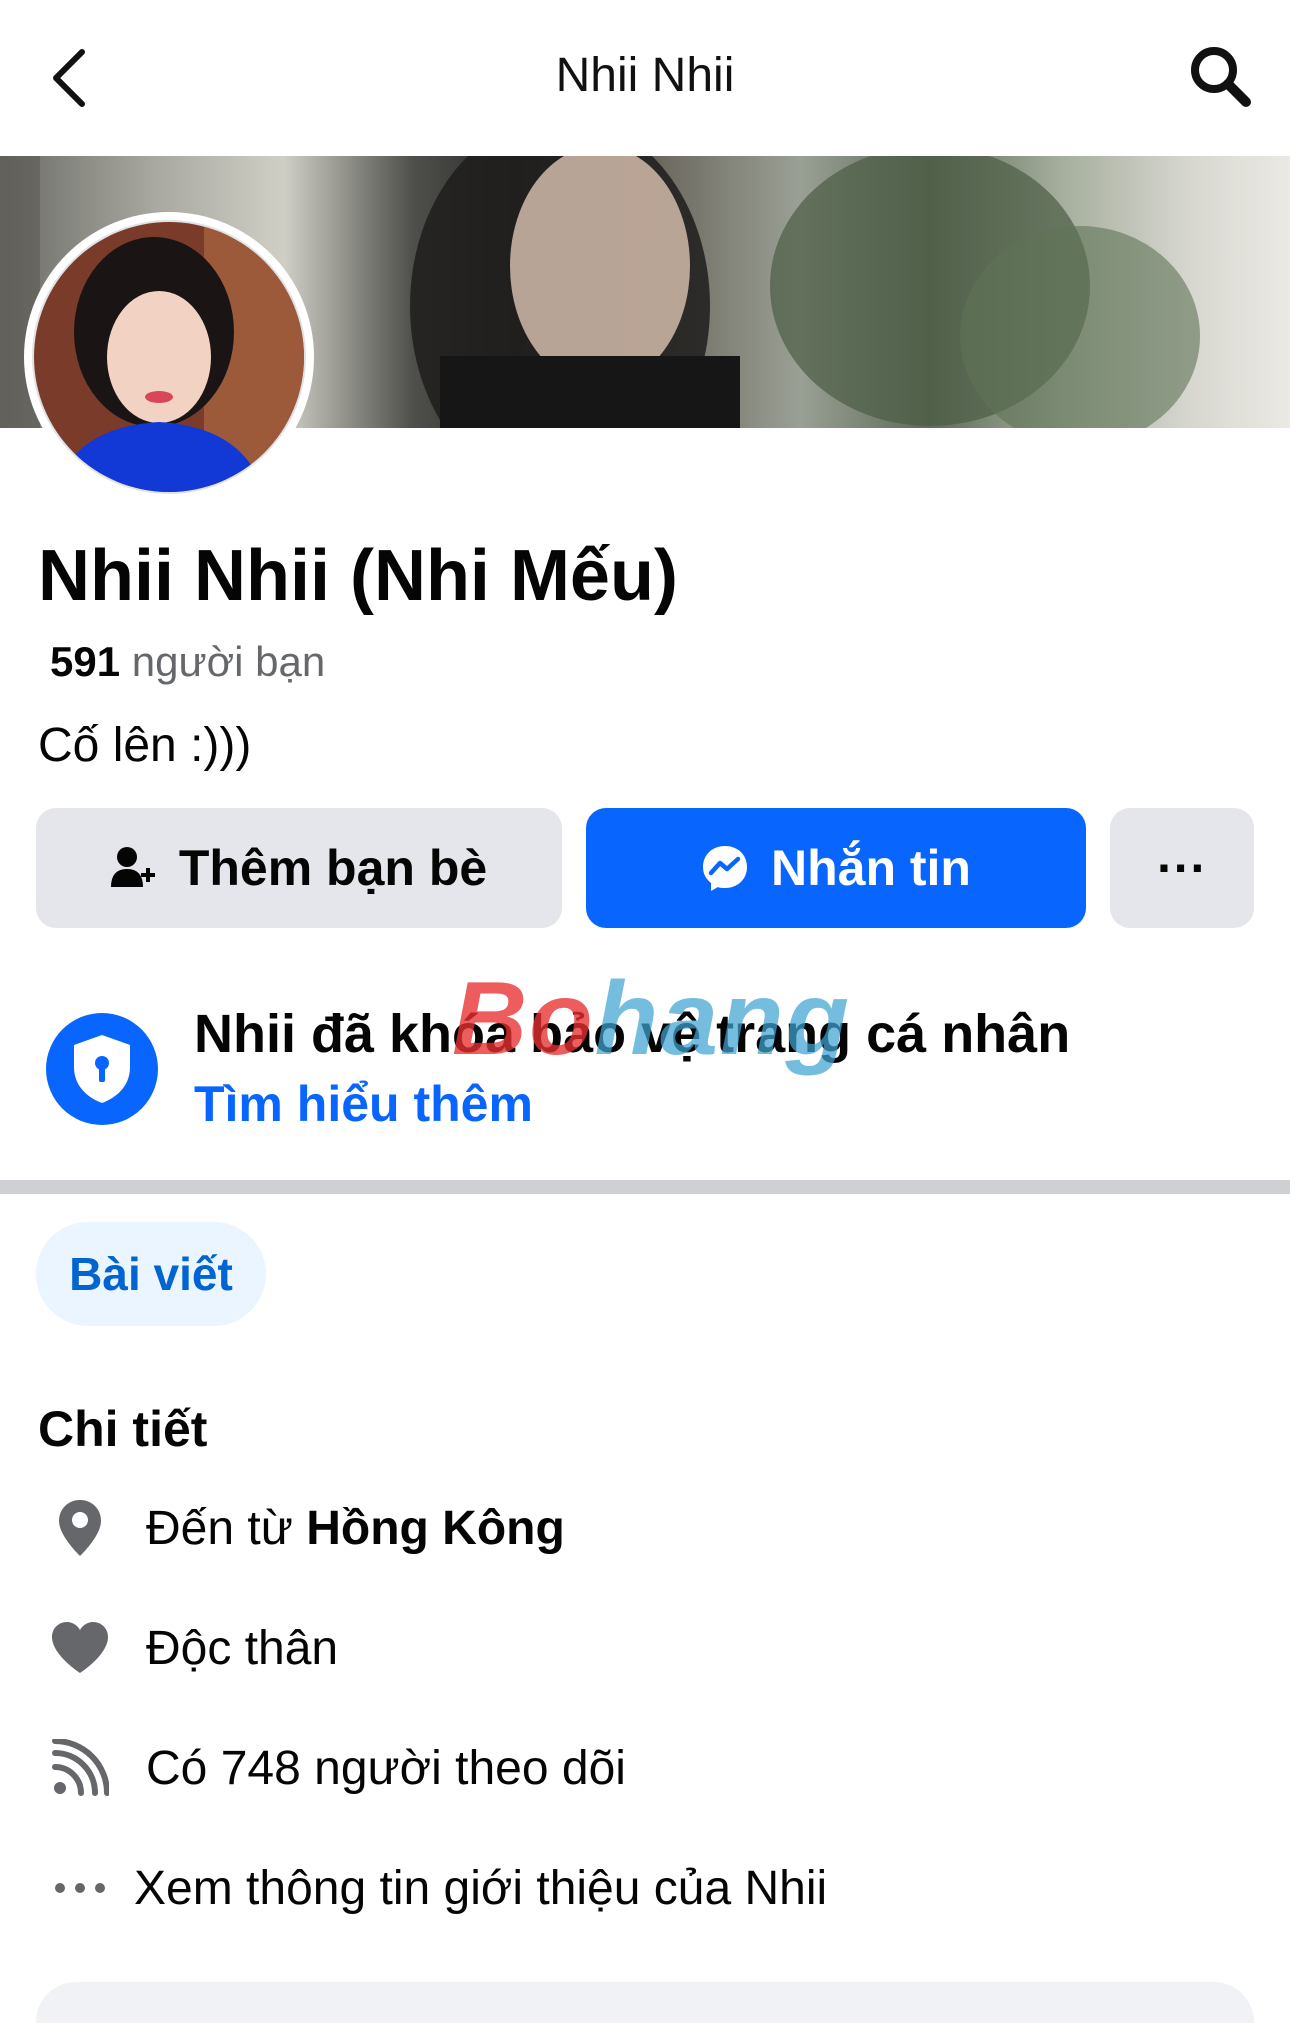 This screenshot has width=1290, height=2023. What do you see at coordinates (80, 1888) in the screenshot?
I see `ellipsis-icon` at bounding box center [80, 1888].